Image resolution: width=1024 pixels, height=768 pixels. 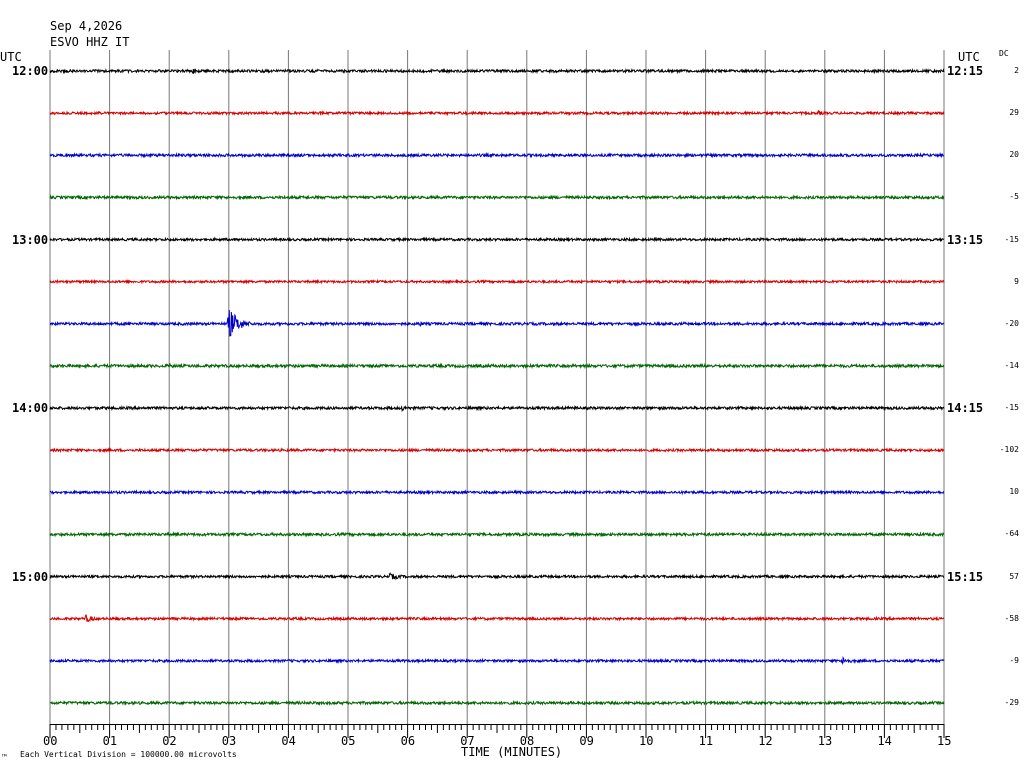 I want to click on dc-offset-label: -14, so click(x=1011, y=365).